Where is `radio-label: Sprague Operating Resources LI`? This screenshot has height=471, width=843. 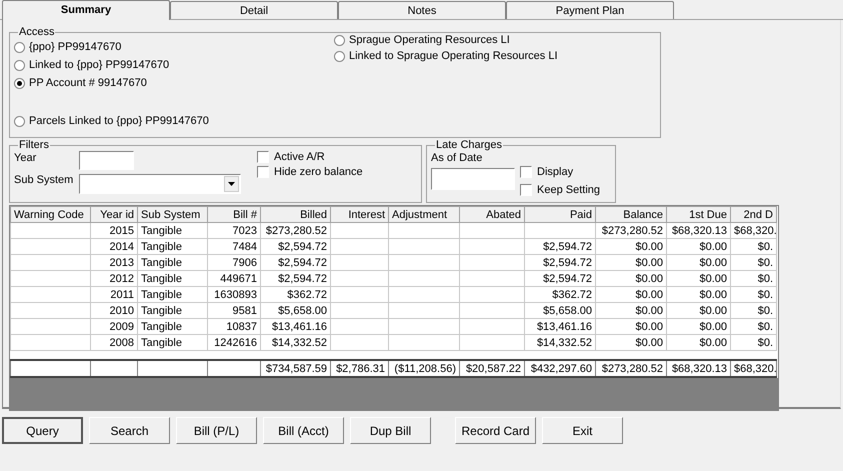 radio-label: Sprague Operating Resources LI is located at coordinates (429, 40).